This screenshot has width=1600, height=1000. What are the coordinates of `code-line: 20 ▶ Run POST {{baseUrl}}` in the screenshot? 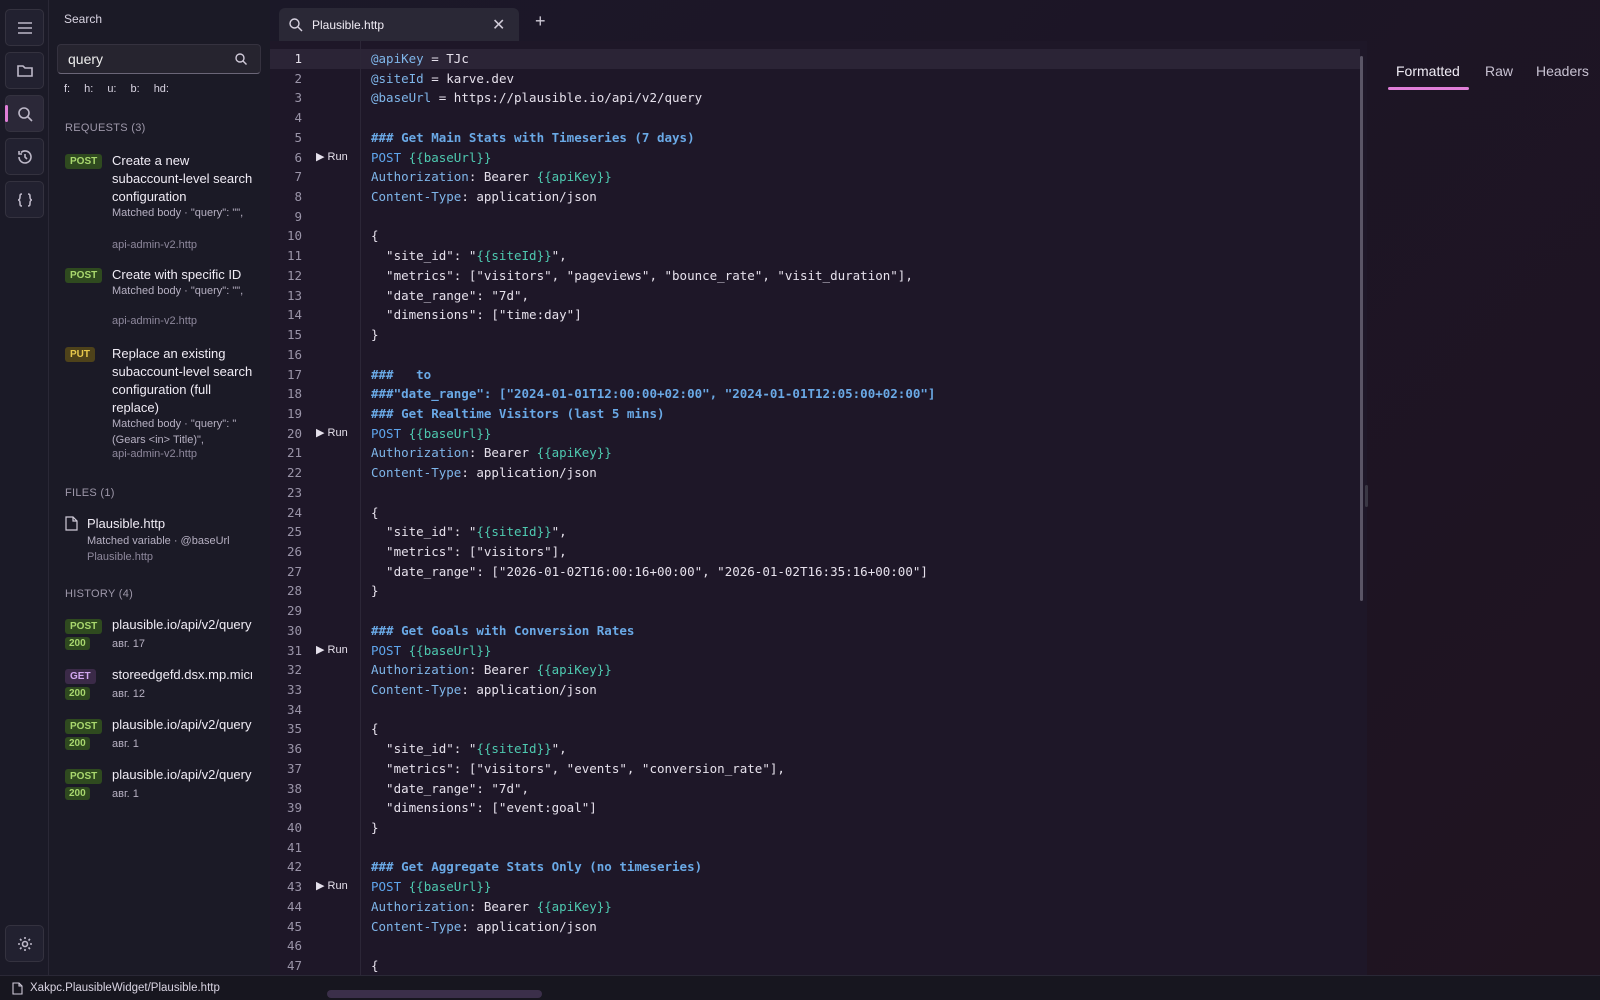 It's located at (815, 434).